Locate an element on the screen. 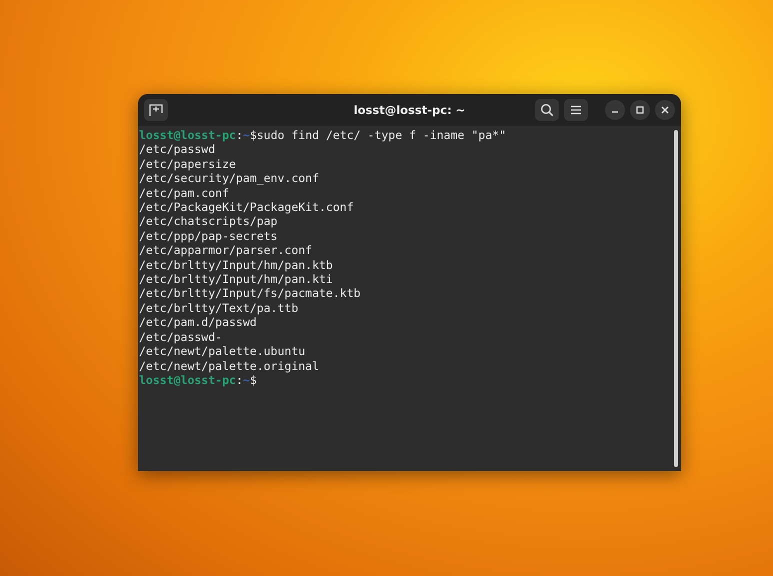 Image resolution: width=773 pixels, height=576 pixels. close-button is located at coordinates (665, 110).